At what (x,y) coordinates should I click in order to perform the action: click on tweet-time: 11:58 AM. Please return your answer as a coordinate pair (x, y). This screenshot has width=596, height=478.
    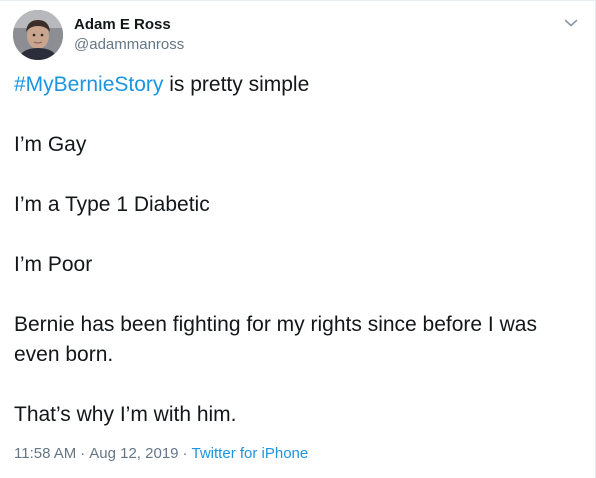
    Looking at the image, I should click on (45, 453).